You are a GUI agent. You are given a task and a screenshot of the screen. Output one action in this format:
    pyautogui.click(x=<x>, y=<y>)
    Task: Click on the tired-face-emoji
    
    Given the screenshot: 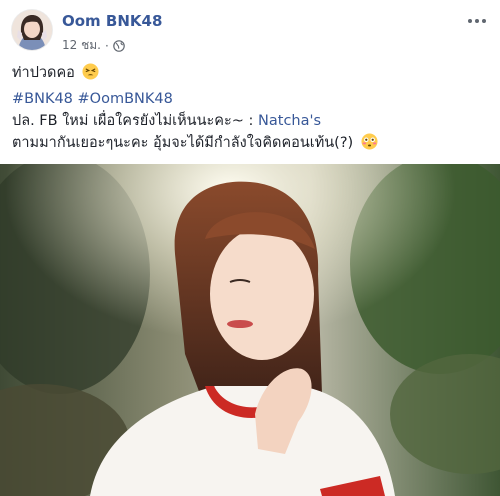 What is the action you would take?
    pyautogui.click(x=91, y=71)
    